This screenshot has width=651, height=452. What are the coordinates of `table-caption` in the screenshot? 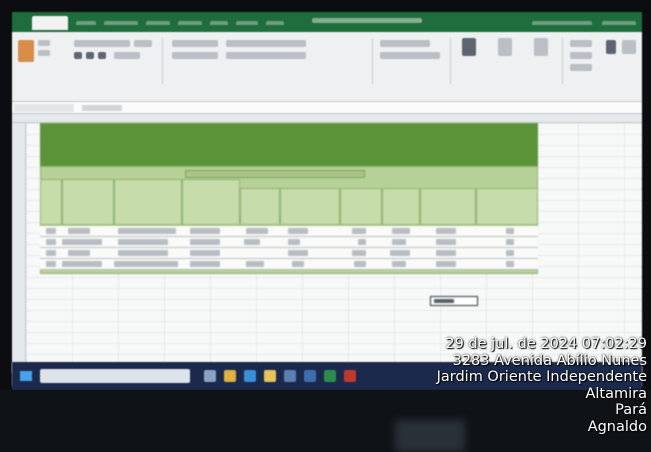 It's located at (275, 174).